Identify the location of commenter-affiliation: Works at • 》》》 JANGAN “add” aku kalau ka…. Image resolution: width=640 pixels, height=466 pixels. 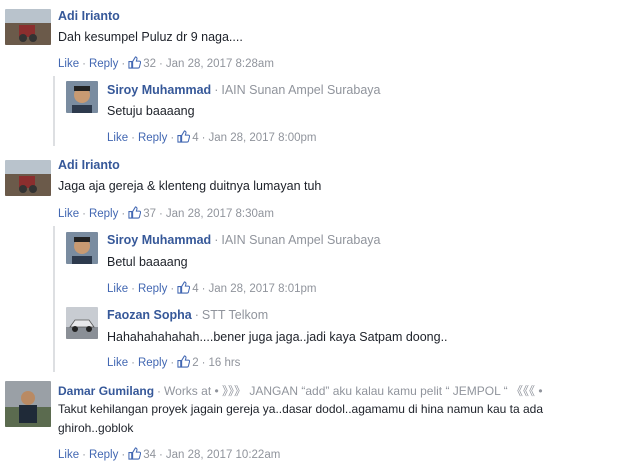
(353, 391).